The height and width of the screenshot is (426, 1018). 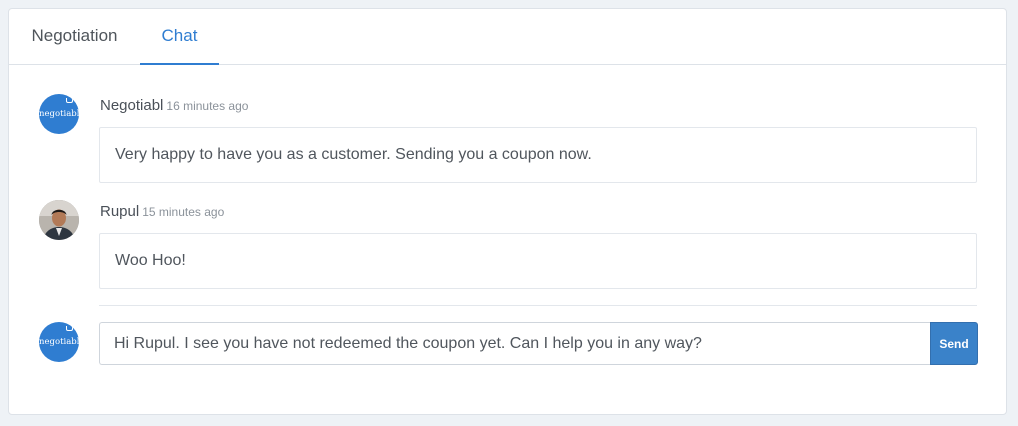 What do you see at coordinates (514, 343) in the screenshot?
I see `reply-input` at bounding box center [514, 343].